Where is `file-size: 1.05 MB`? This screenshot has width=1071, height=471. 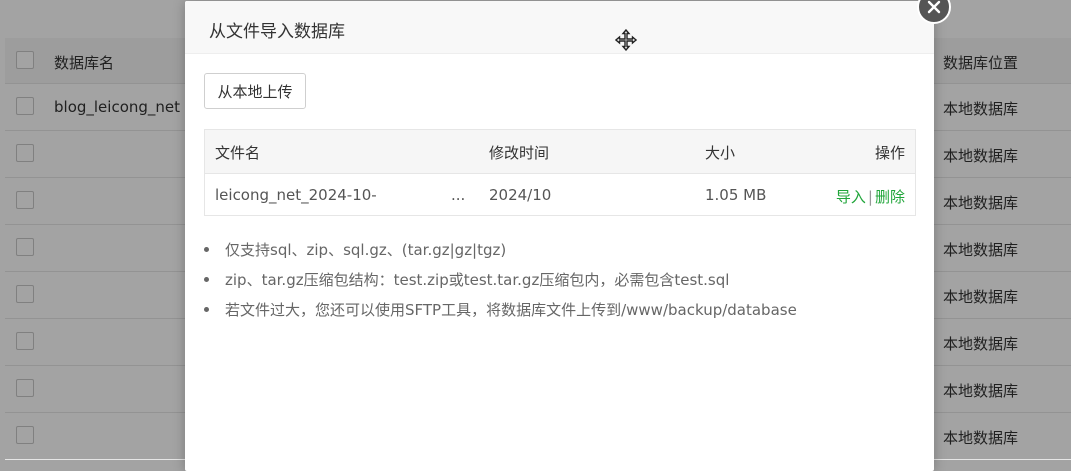
file-size: 1.05 MB is located at coordinates (736, 195).